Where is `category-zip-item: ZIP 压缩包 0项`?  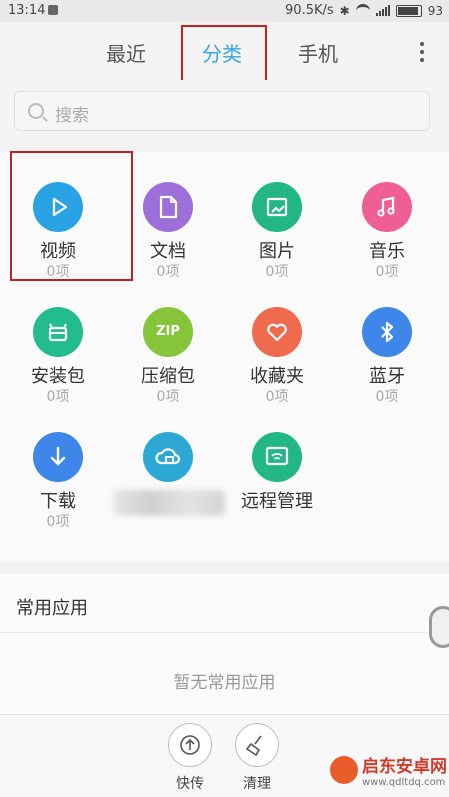 category-zip-item: ZIP 压缩包 0项 is located at coordinates (168, 341).